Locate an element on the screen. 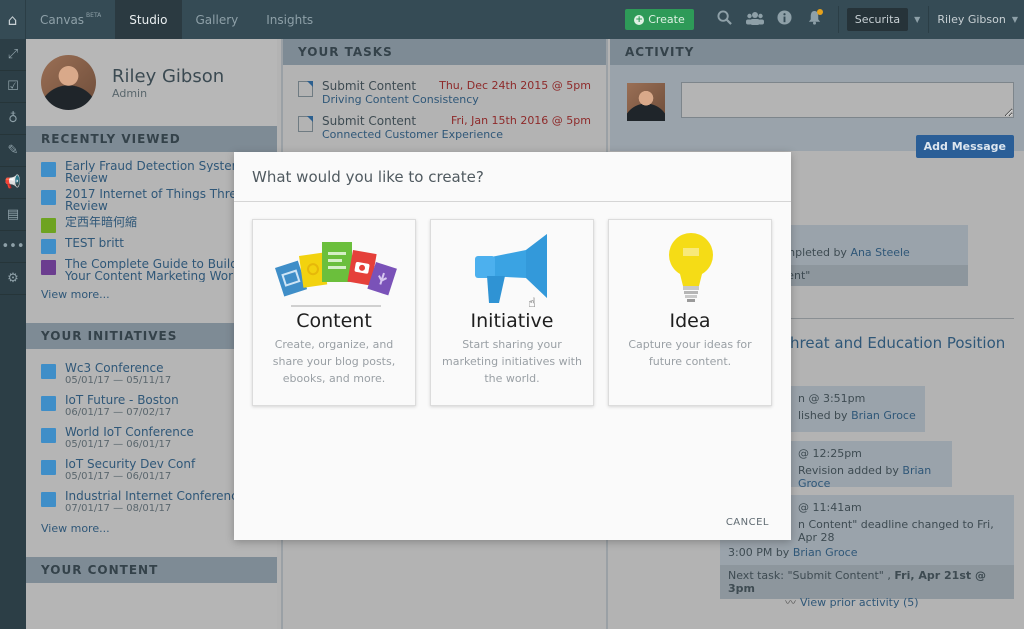 This screenshot has width=1024, height=629. task-document-icon is located at coordinates (305, 124).